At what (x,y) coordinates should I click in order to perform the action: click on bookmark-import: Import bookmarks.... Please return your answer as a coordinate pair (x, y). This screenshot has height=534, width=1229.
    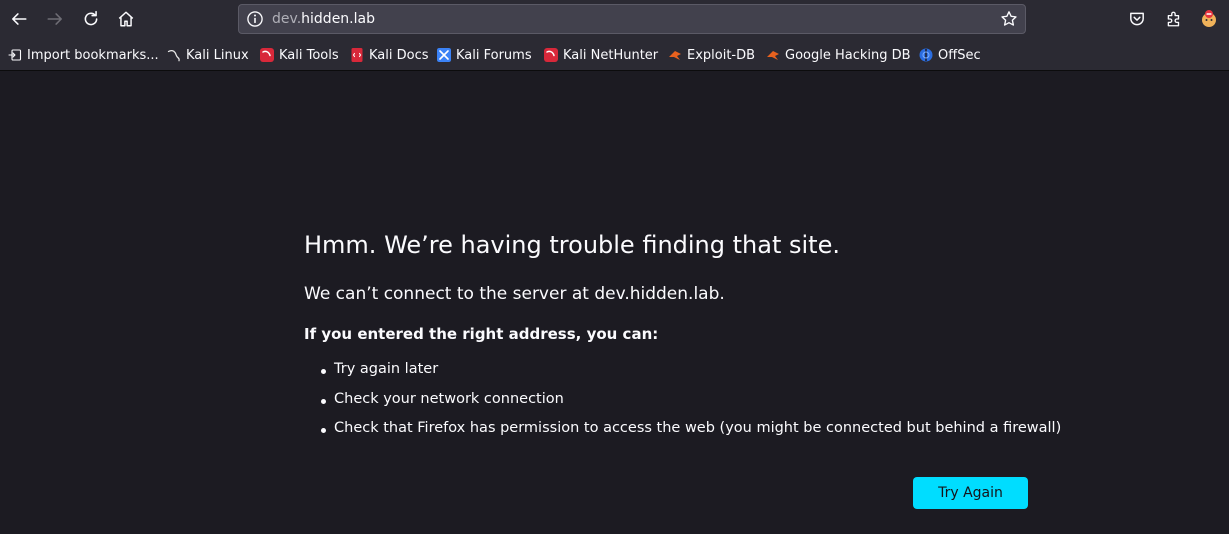
    Looking at the image, I should click on (83, 55).